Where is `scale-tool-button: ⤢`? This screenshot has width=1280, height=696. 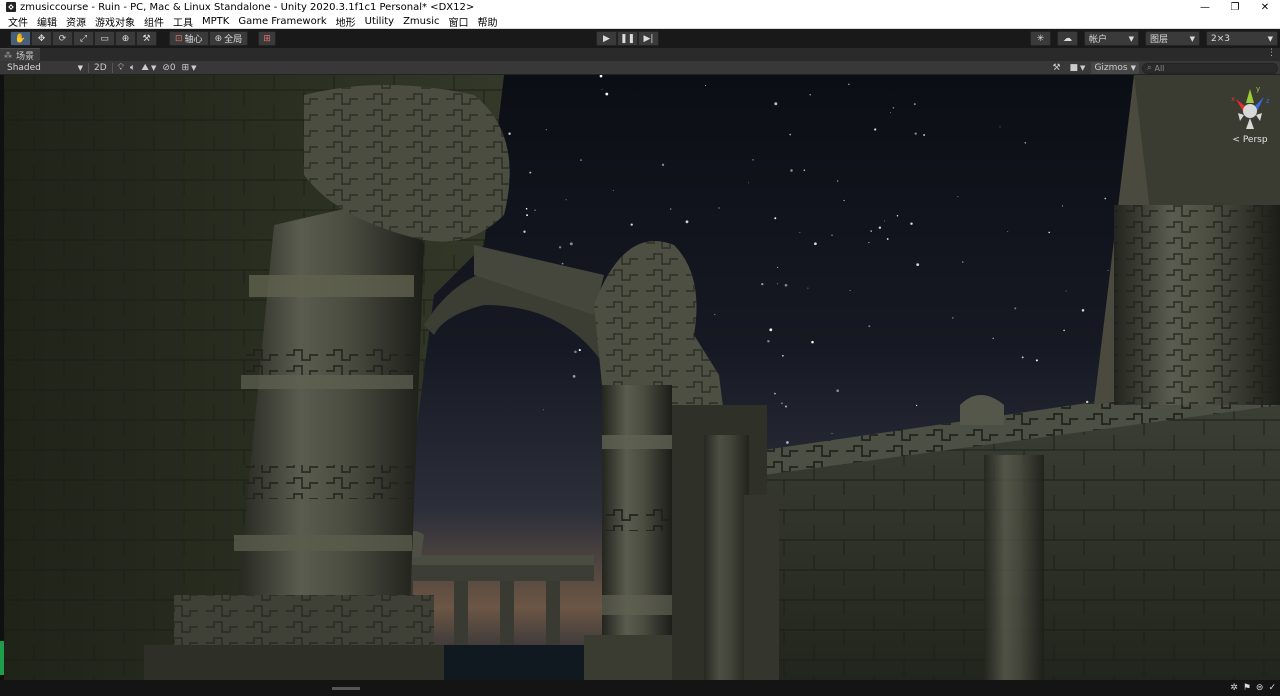 scale-tool-button: ⤢ is located at coordinates (83, 38).